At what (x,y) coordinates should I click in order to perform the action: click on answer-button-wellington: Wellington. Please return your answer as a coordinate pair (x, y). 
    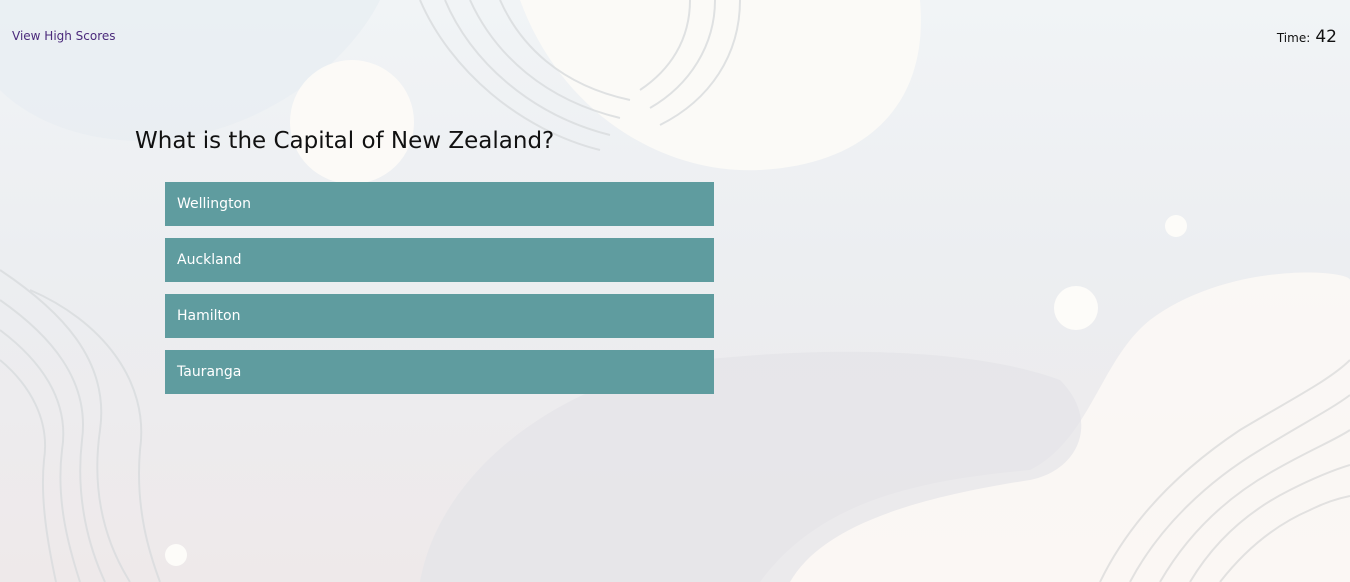
    Looking at the image, I should click on (439, 204).